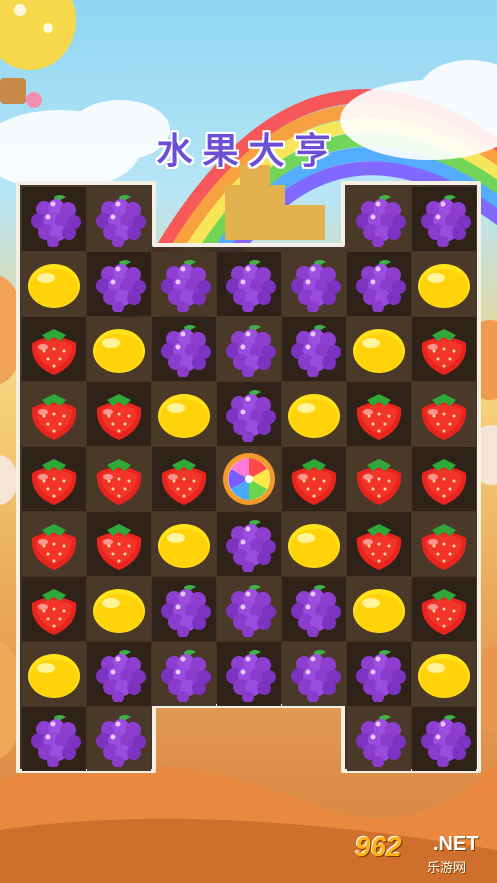 This screenshot has height=883, width=497. Describe the element at coordinates (378, 846) in the screenshot. I see `watermark-number: 962` at that location.